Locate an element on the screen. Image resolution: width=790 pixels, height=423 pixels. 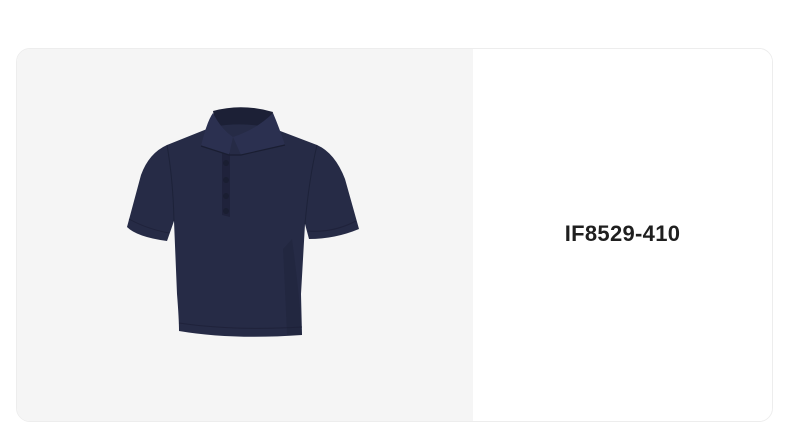
product-code: IF8529-410 is located at coordinates (622, 233).